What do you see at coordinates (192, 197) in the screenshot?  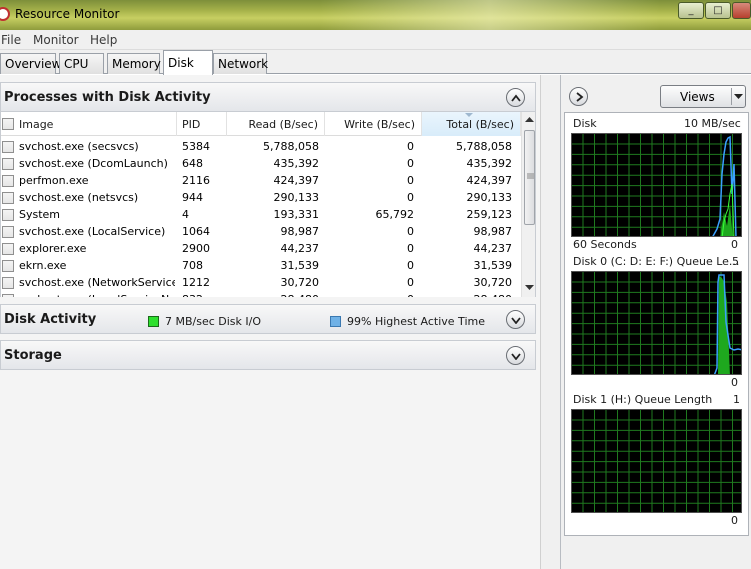 I see `cell-pid: 944` at bounding box center [192, 197].